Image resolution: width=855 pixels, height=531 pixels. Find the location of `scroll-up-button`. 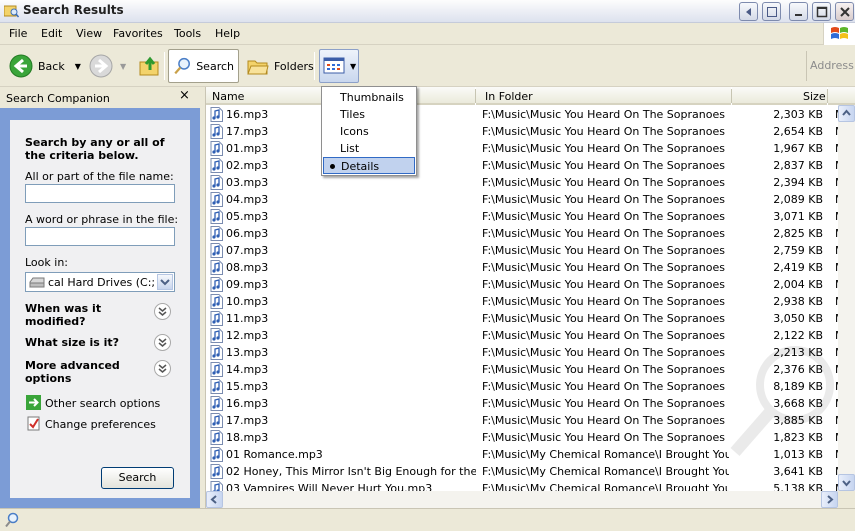

scroll-up-button is located at coordinates (846, 113).